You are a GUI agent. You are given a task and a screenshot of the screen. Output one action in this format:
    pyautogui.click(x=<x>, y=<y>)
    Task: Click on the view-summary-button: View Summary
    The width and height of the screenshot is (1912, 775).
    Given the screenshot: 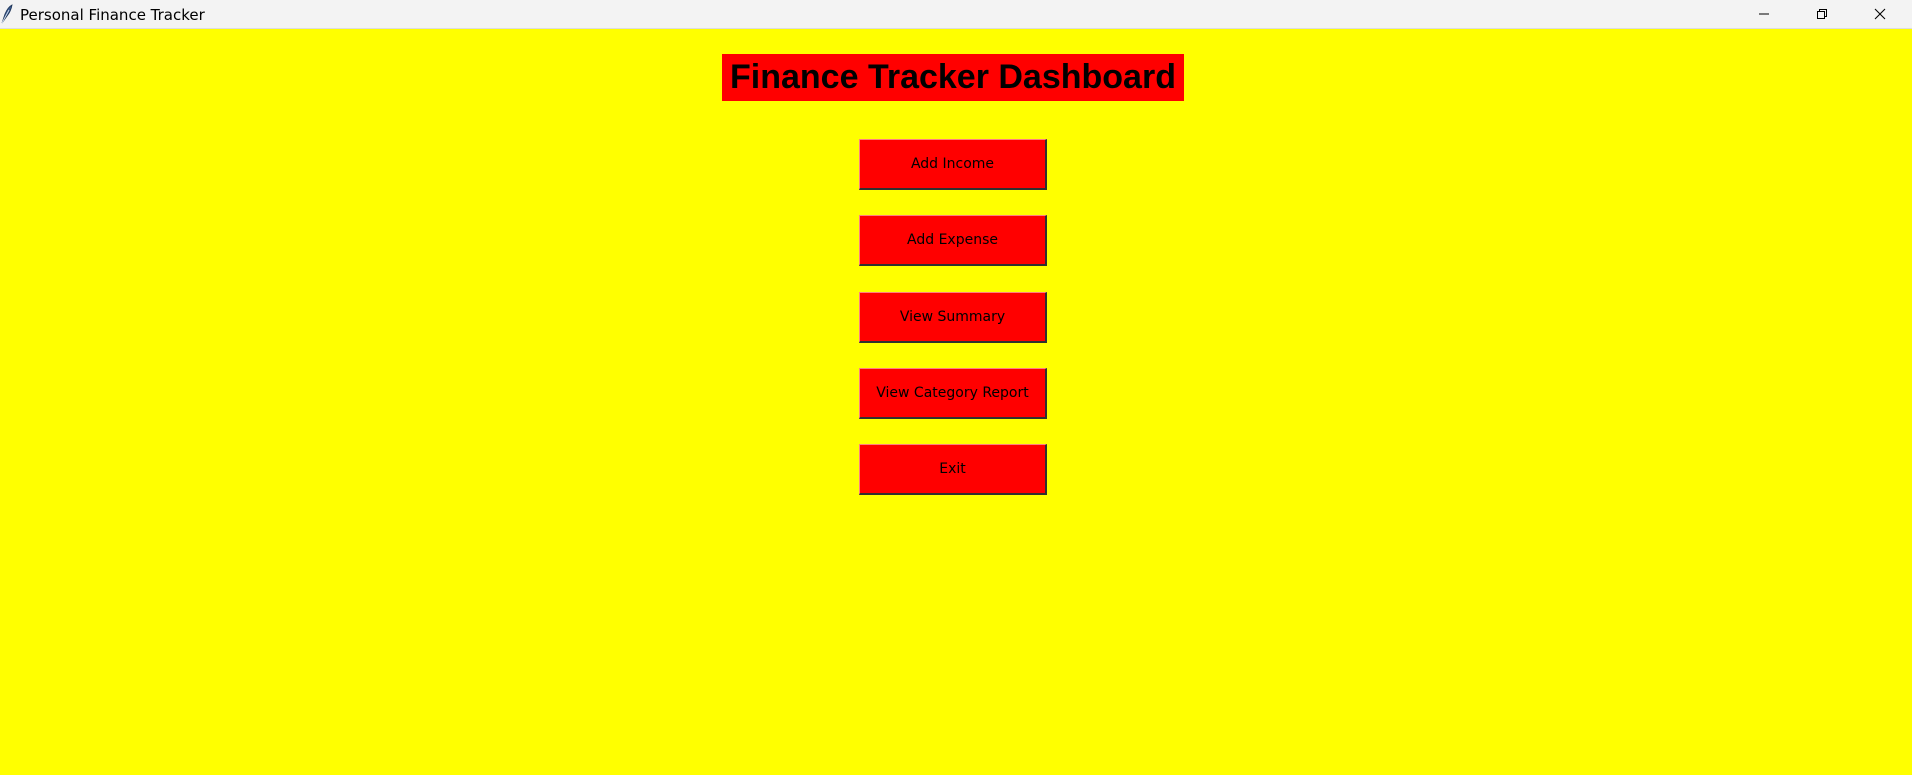 What is the action you would take?
    pyautogui.click(x=953, y=317)
    